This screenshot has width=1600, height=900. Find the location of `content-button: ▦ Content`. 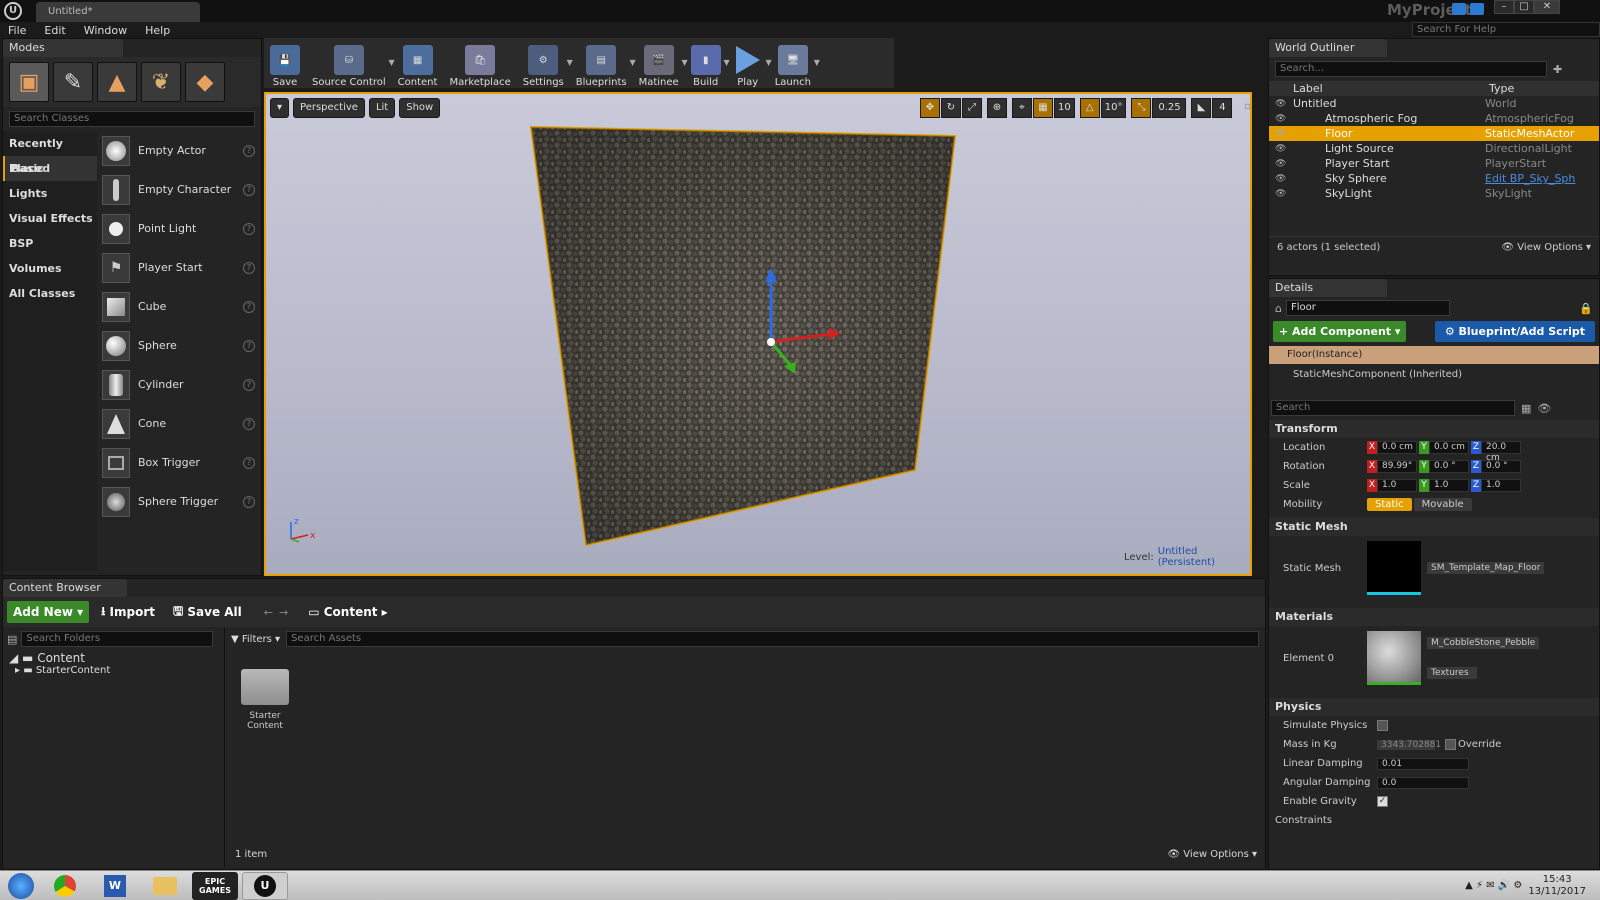

content-button: ▦ Content is located at coordinates (418, 63).